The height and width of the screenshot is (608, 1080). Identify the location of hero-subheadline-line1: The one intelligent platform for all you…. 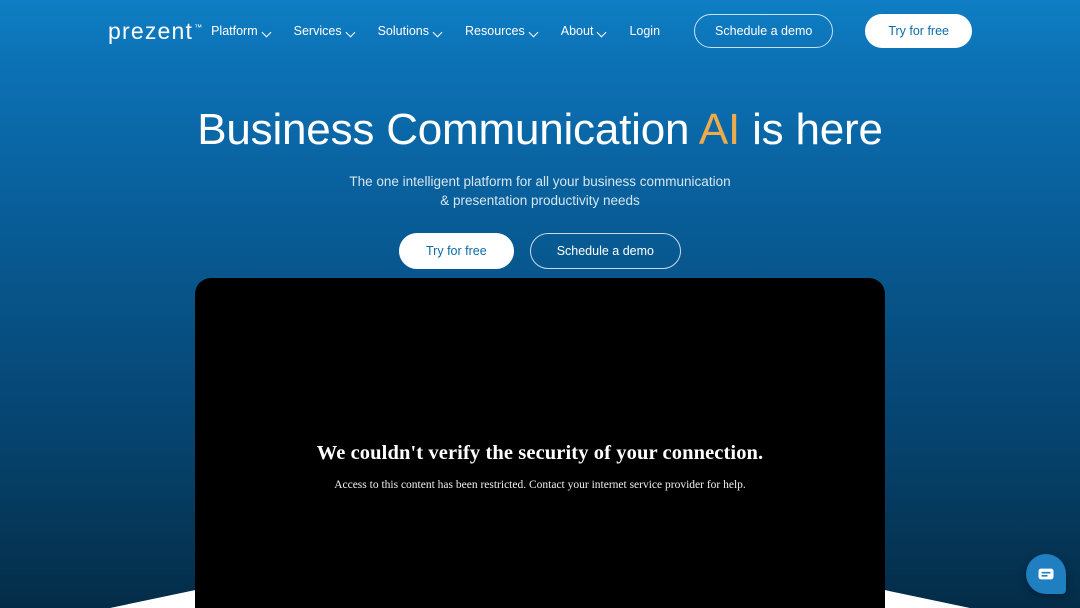
(540, 181).